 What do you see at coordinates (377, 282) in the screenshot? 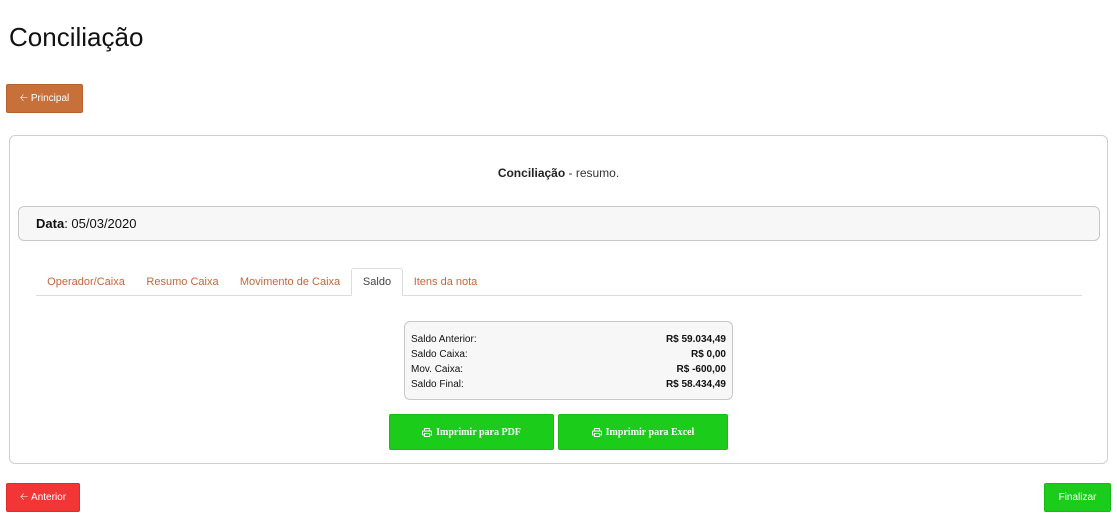
I see `tab-saldo: Saldo` at bounding box center [377, 282].